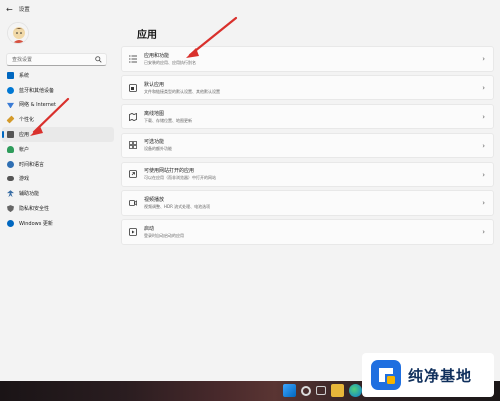  Describe the element at coordinates (154, 113) in the screenshot. I see `card-title: 离线地图` at that location.